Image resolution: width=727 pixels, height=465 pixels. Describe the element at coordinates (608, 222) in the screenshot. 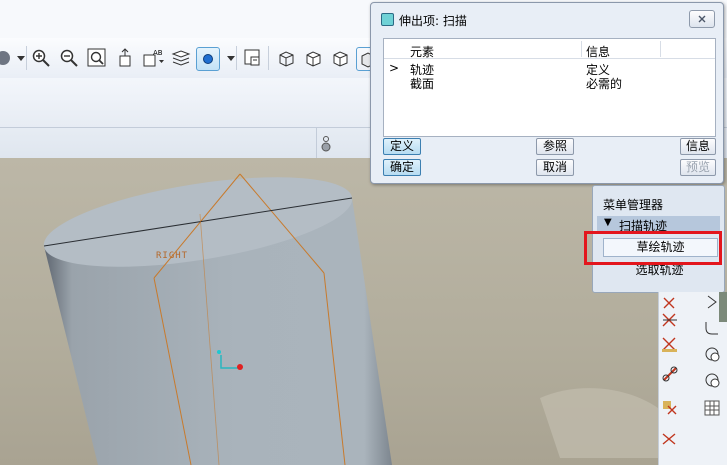

I see `triangle-down-icon: ▼` at that location.